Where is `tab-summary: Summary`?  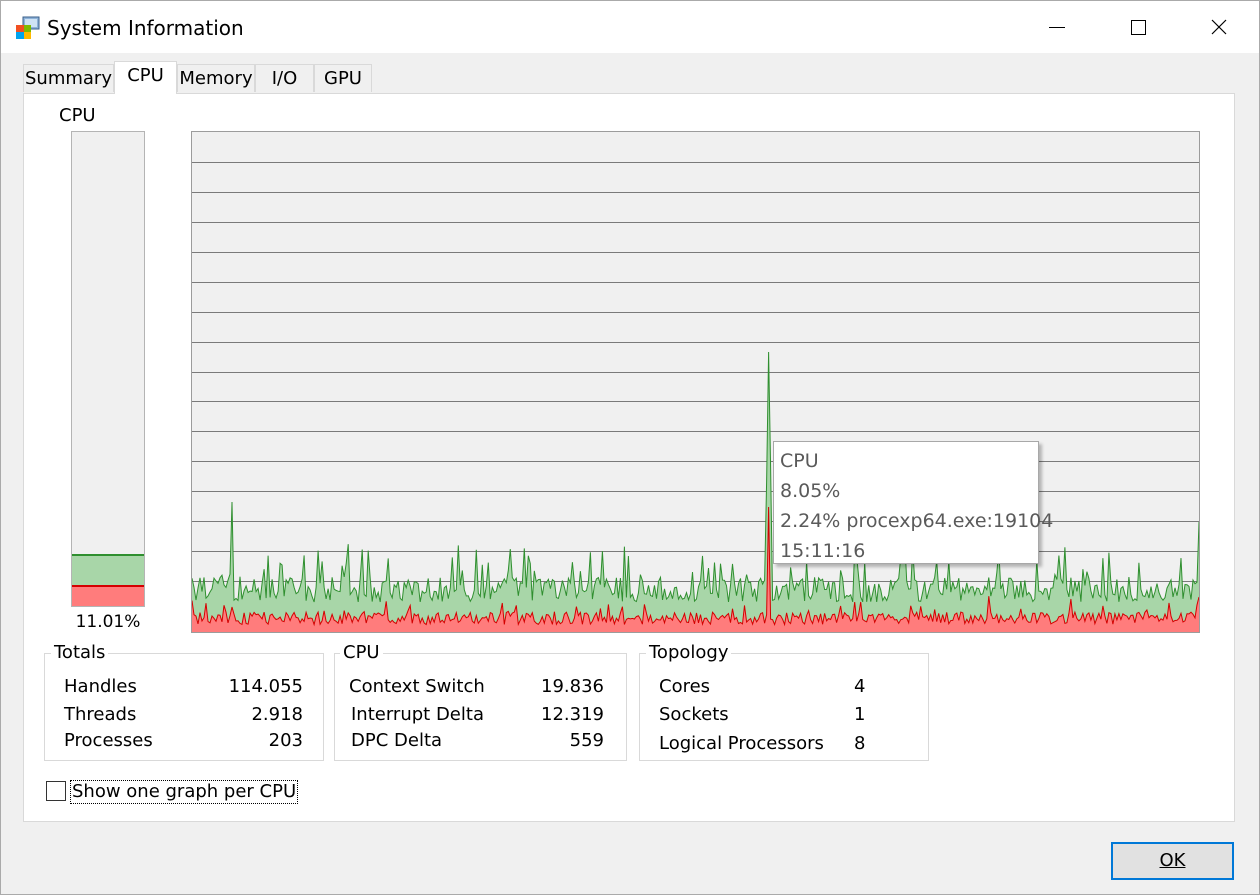 tab-summary: Summary is located at coordinates (68, 78).